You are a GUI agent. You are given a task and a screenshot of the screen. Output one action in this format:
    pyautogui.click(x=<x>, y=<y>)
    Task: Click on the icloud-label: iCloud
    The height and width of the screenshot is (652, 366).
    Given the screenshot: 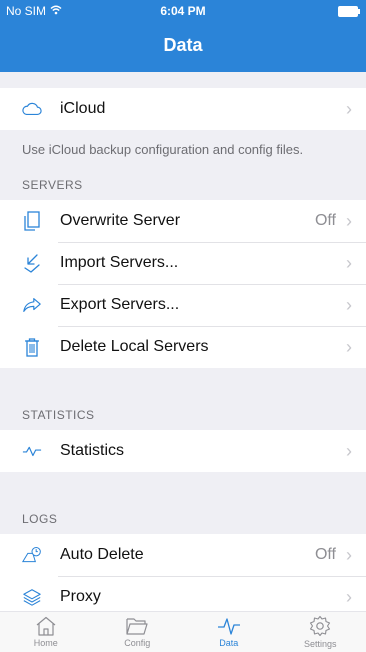 What is the action you would take?
    pyautogui.click(x=83, y=108)
    